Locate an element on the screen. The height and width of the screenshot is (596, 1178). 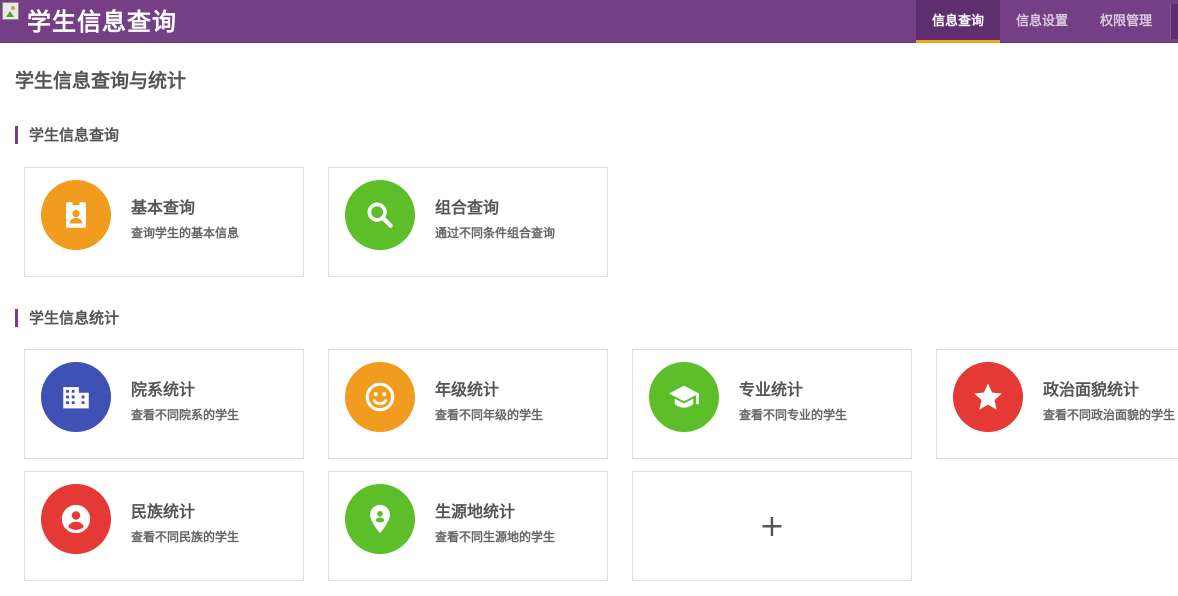
card-ethnicity-stats: 民族统计 查看不同民族的学生 is located at coordinates (164, 526).